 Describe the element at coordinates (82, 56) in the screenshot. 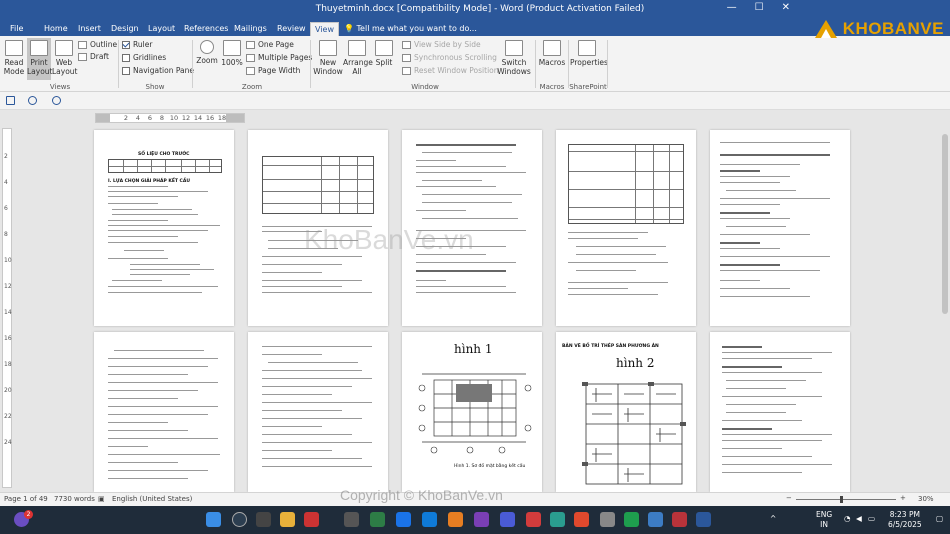

I see `draft-icon` at that location.